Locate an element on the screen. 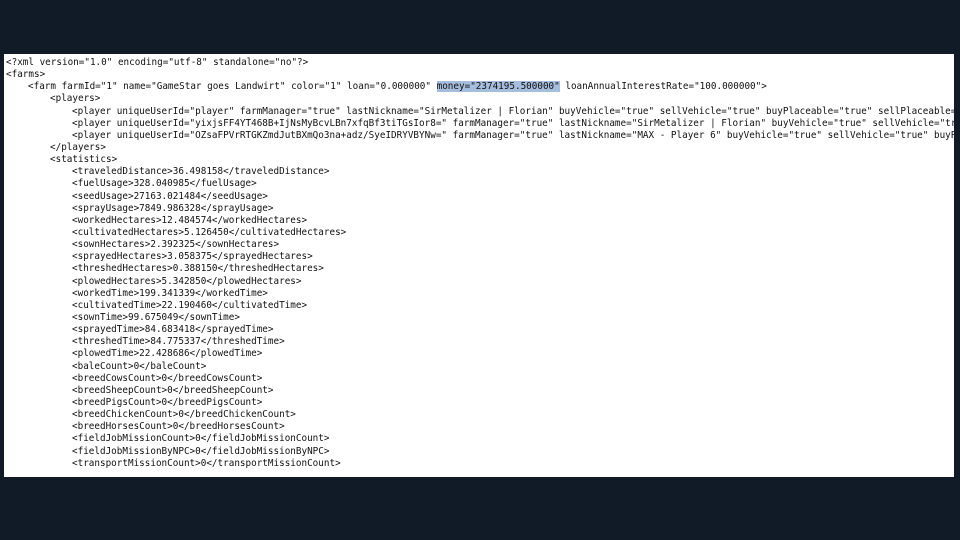 This screenshot has height=540, width=960. statistic-line: <sownHectares>2.392325</sownHectares> is located at coordinates (176, 245).